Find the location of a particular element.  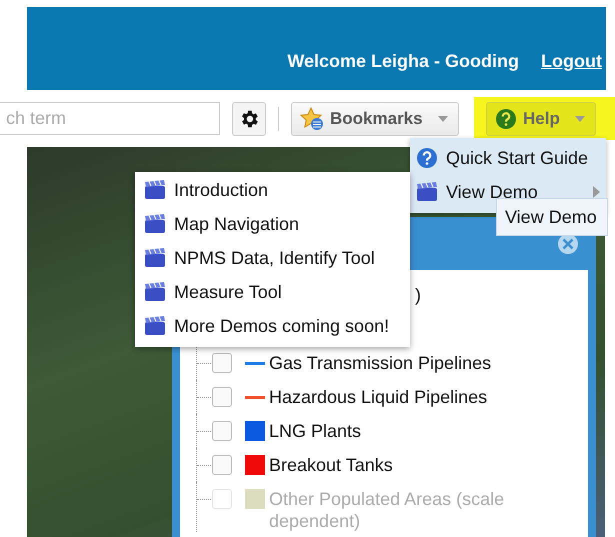

layer-label: Gas Transmission Pipelines is located at coordinates (380, 363).